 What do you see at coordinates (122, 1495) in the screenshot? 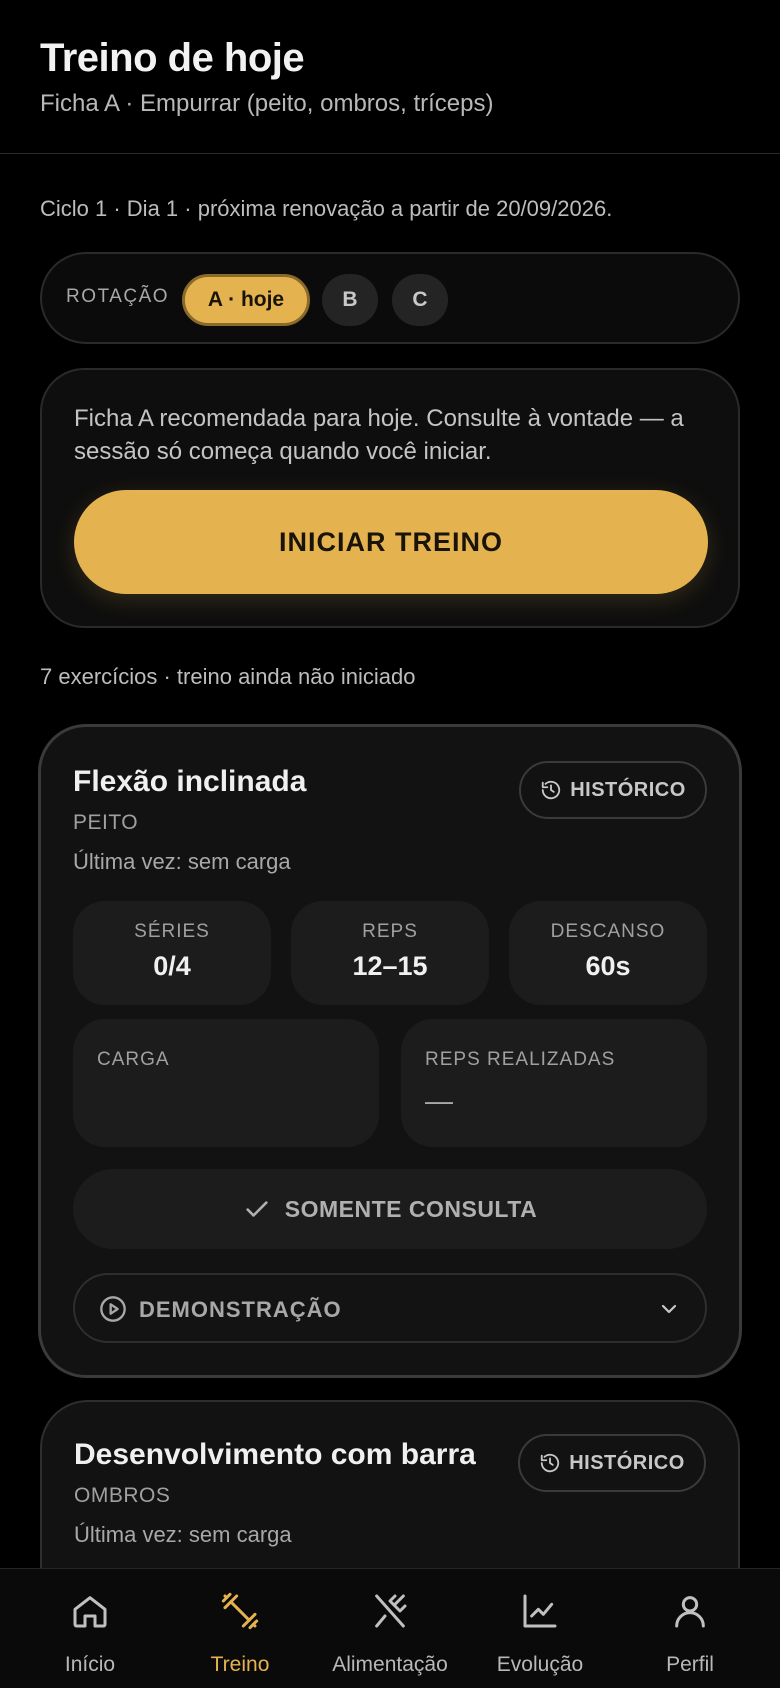
I see `muscle-group: OMBROS` at bounding box center [122, 1495].